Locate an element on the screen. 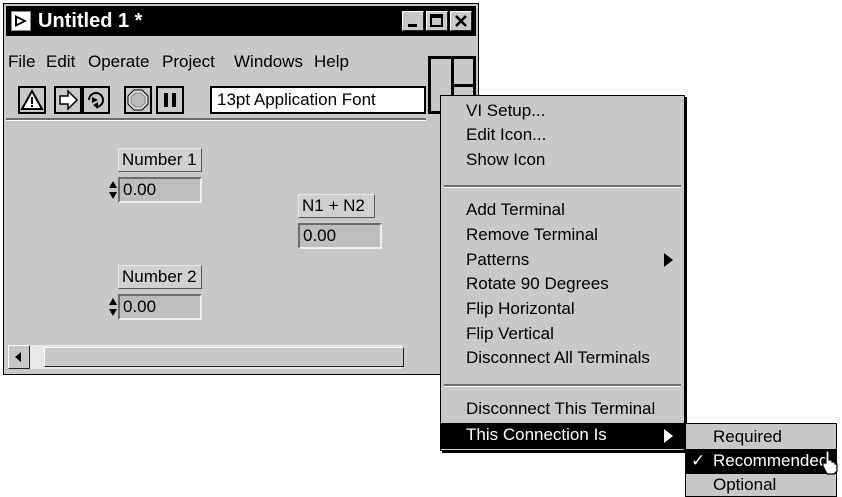  submenu-required: Required is located at coordinates (747, 437).